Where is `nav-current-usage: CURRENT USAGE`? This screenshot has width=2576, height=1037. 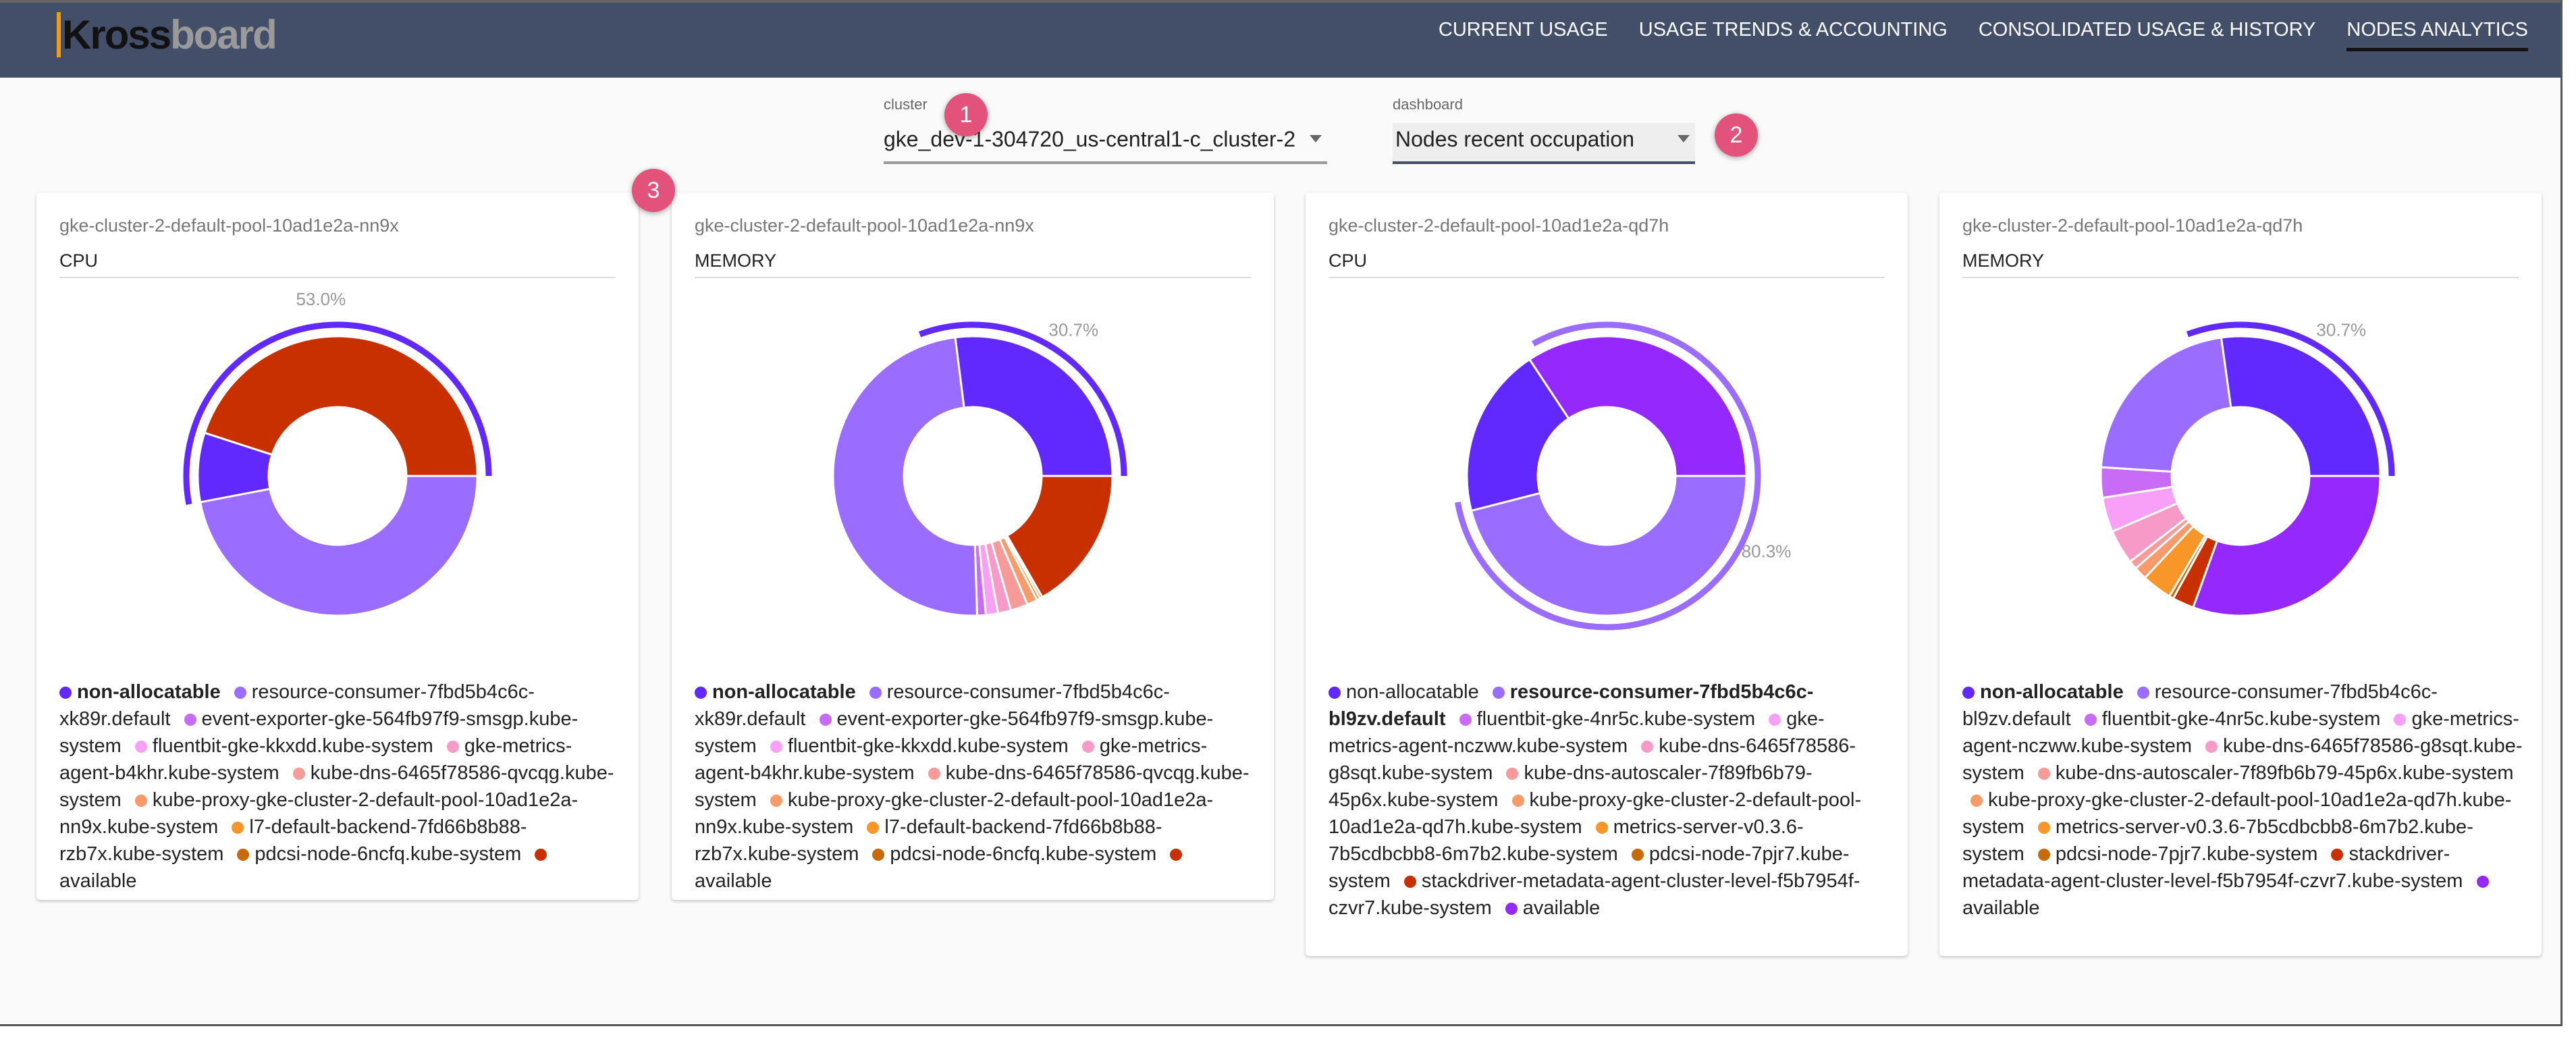 nav-current-usage: CURRENT USAGE is located at coordinates (1523, 35).